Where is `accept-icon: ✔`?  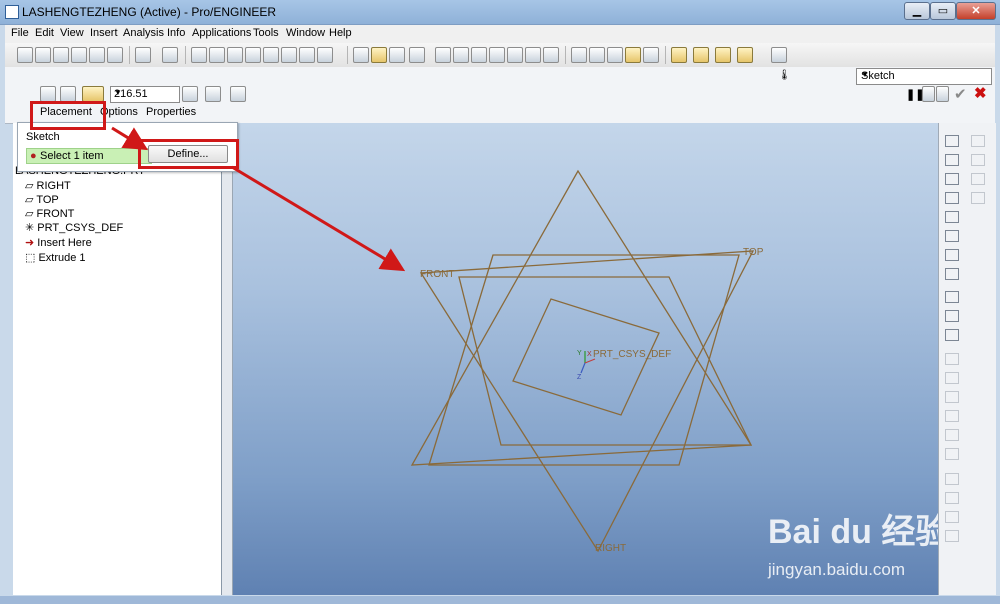 accept-icon: ✔ is located at coordinates (960, 94).